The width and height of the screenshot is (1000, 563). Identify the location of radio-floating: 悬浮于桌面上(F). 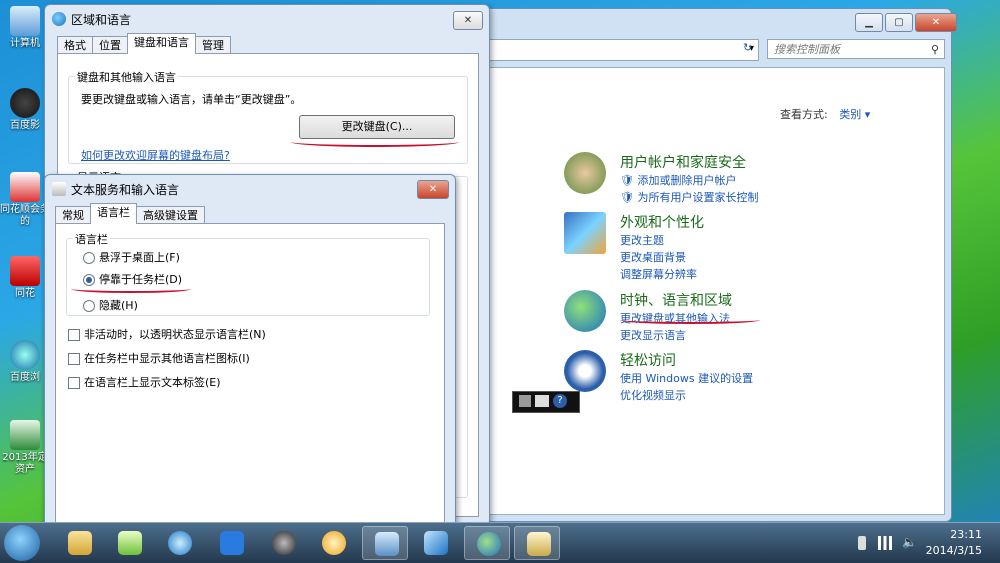
(131, 257).